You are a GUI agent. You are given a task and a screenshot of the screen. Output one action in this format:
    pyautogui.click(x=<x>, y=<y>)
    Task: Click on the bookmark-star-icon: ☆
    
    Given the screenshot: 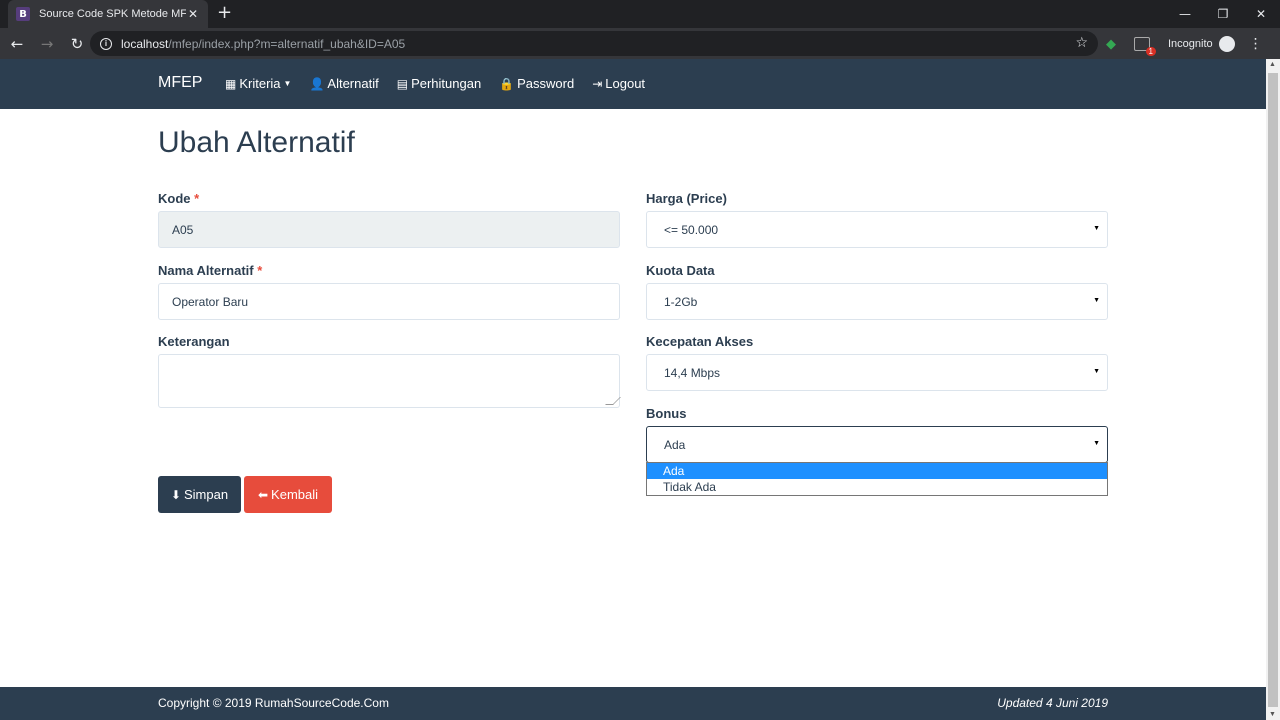 What is the action you would take?
    pyautogui.click(x=1081, y=43)
    